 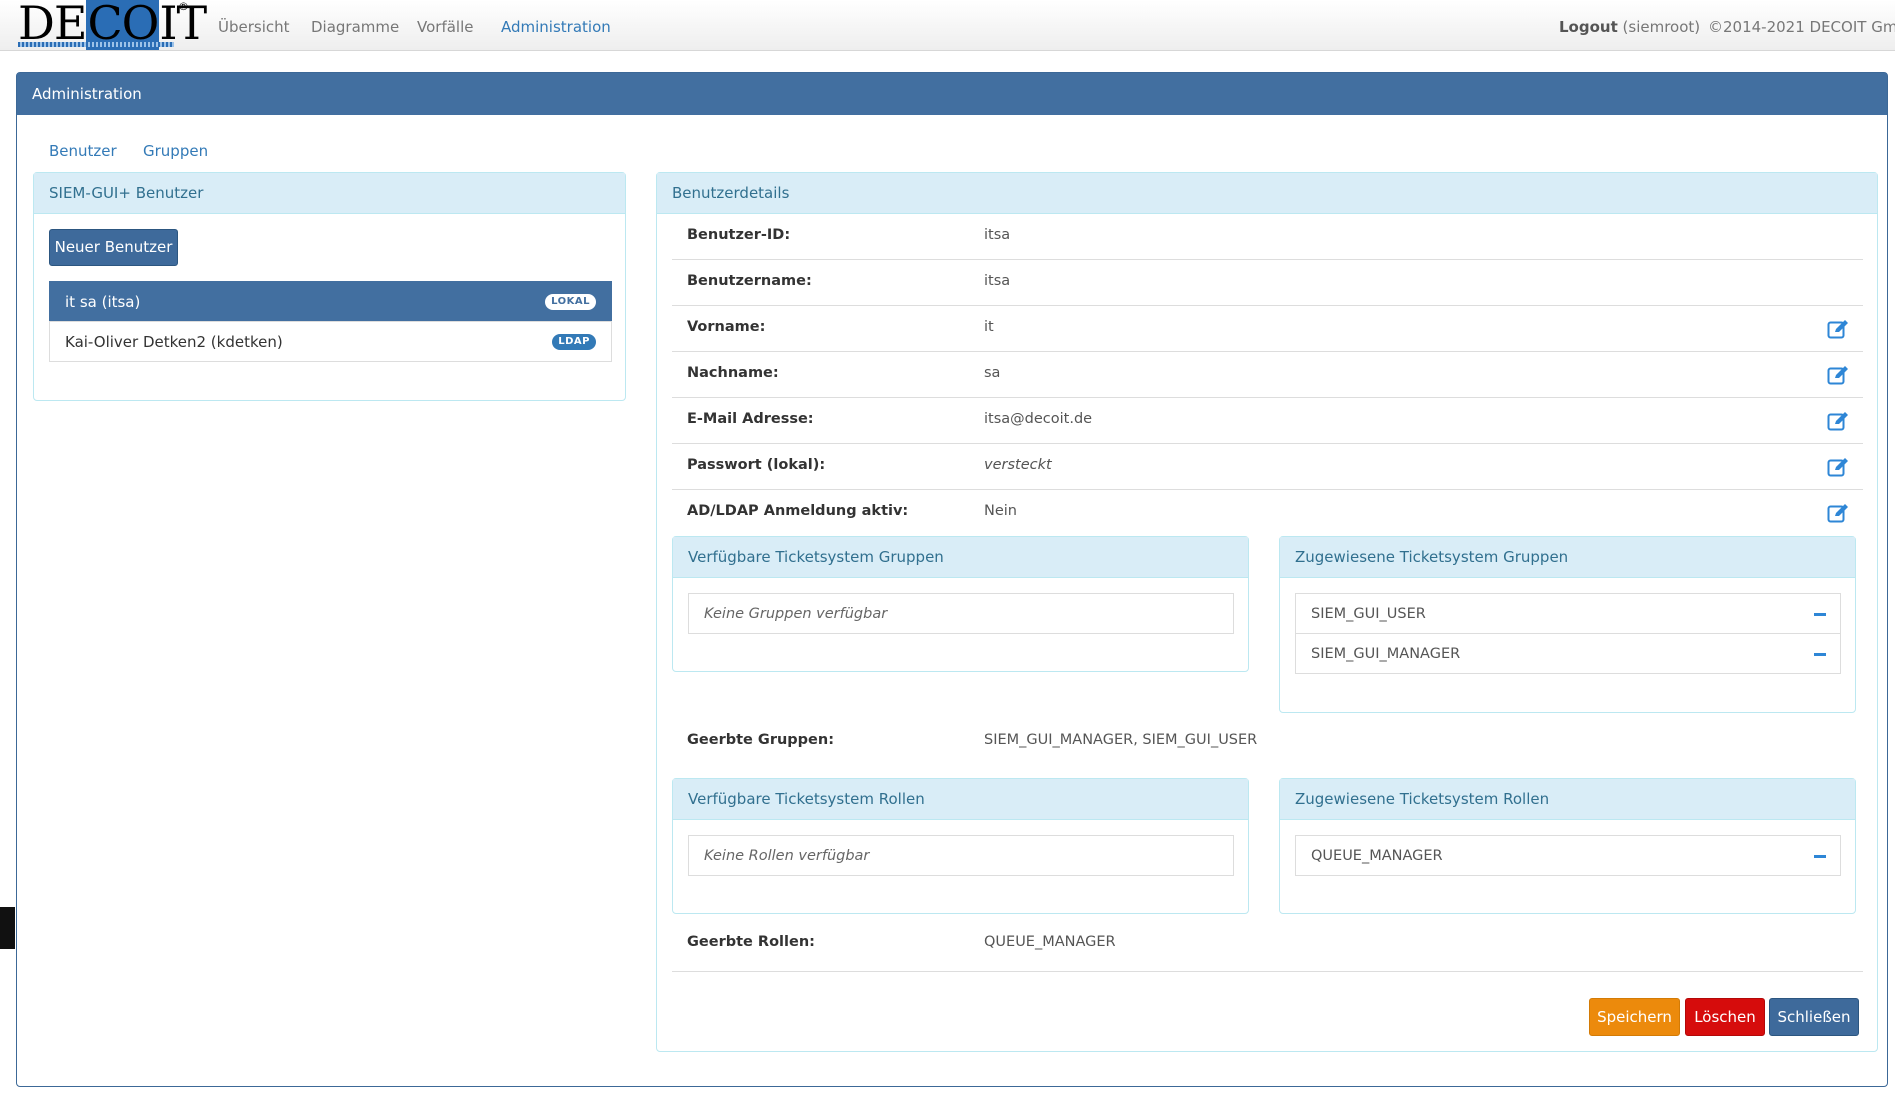 What do you see at coordinates (952, 94) in the screenshot?
I see `panel-title: Administration` at bounding box center [952, 94].